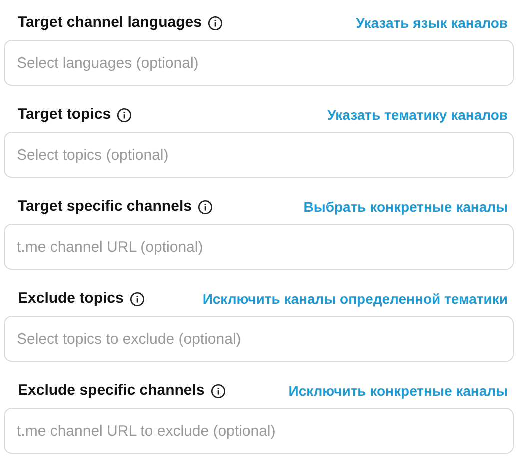  Describe the element at coordinates (432, 23) in the screenshot. I see `annotation-text: Указать язык каналов` at that location.